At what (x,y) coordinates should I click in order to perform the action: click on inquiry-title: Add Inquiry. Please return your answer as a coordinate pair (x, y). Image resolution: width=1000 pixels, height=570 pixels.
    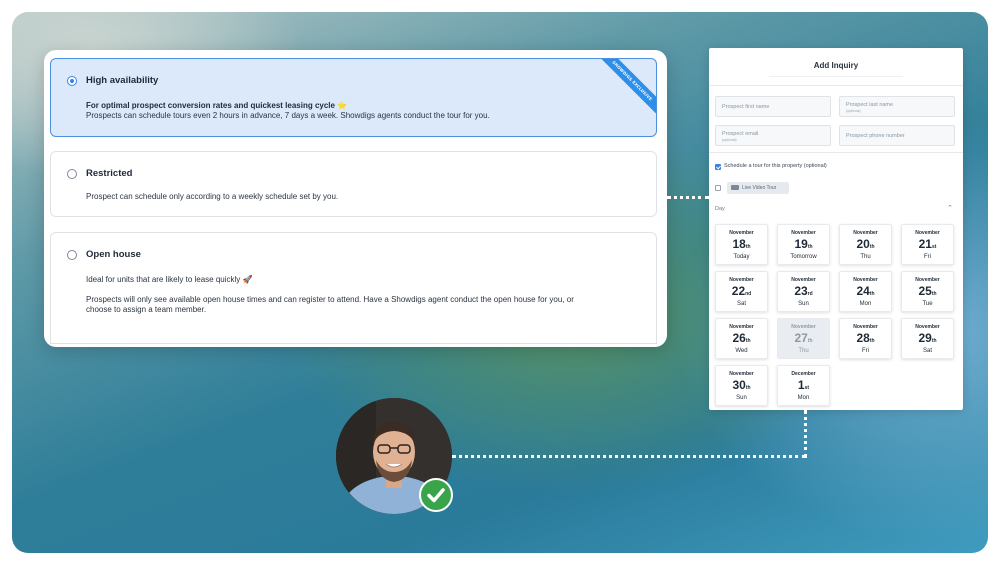
    Looking at the image, I should click on (836, 65).